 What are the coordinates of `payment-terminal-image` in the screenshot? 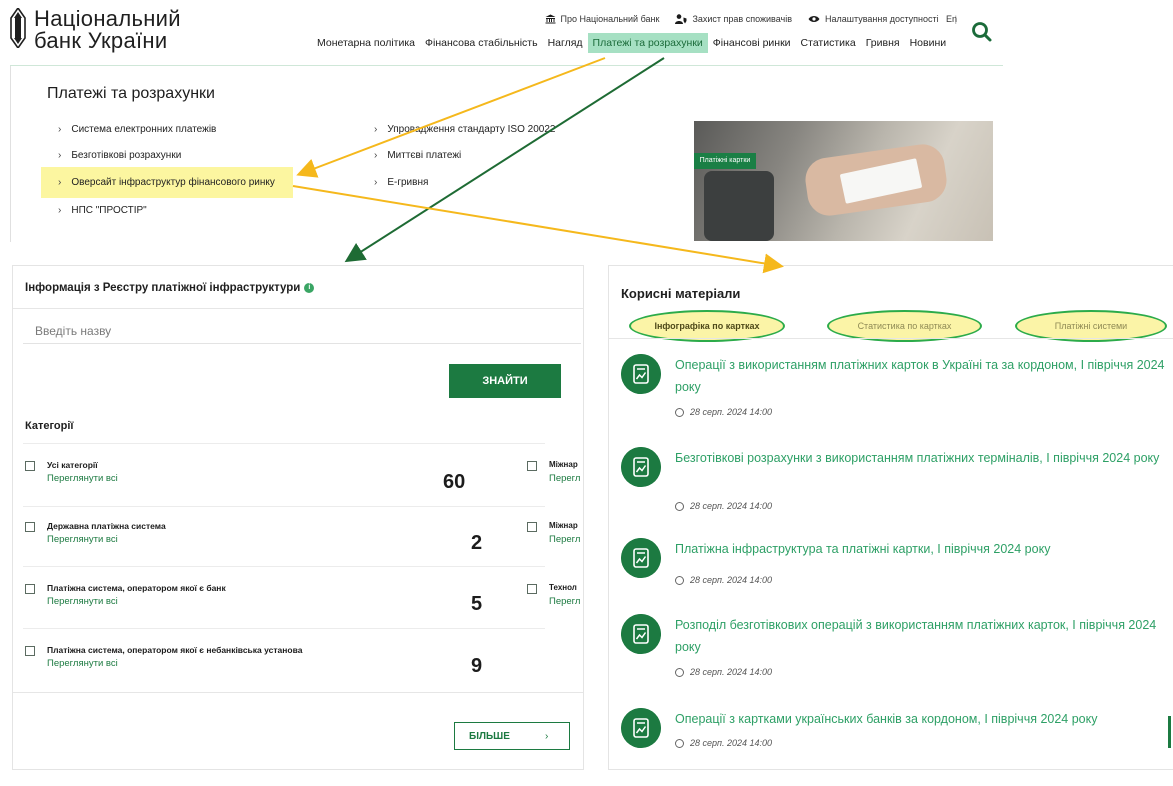 It's located at (739, 206).